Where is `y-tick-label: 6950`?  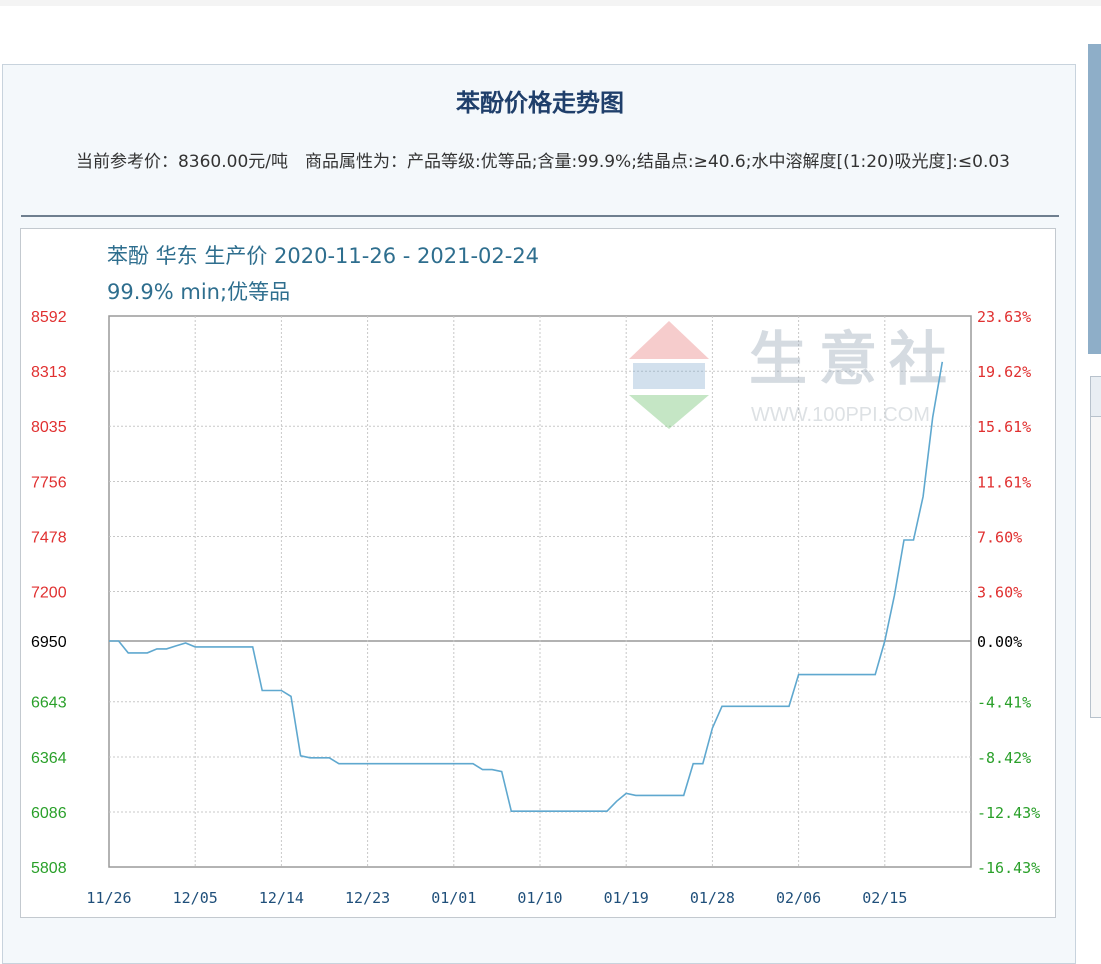 y-tick-label: 6950 is located at coordinates (49, 642).